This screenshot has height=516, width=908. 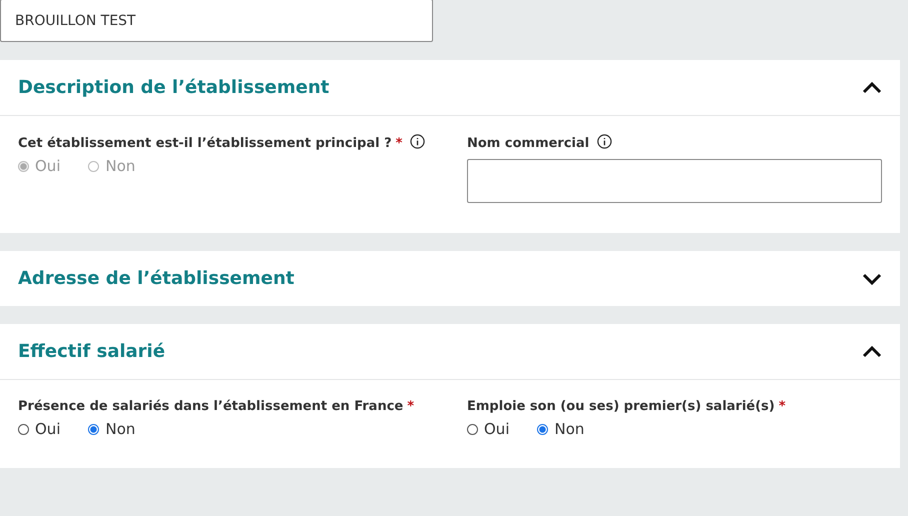 I want to click on text-field, so click(x=674, y=181).